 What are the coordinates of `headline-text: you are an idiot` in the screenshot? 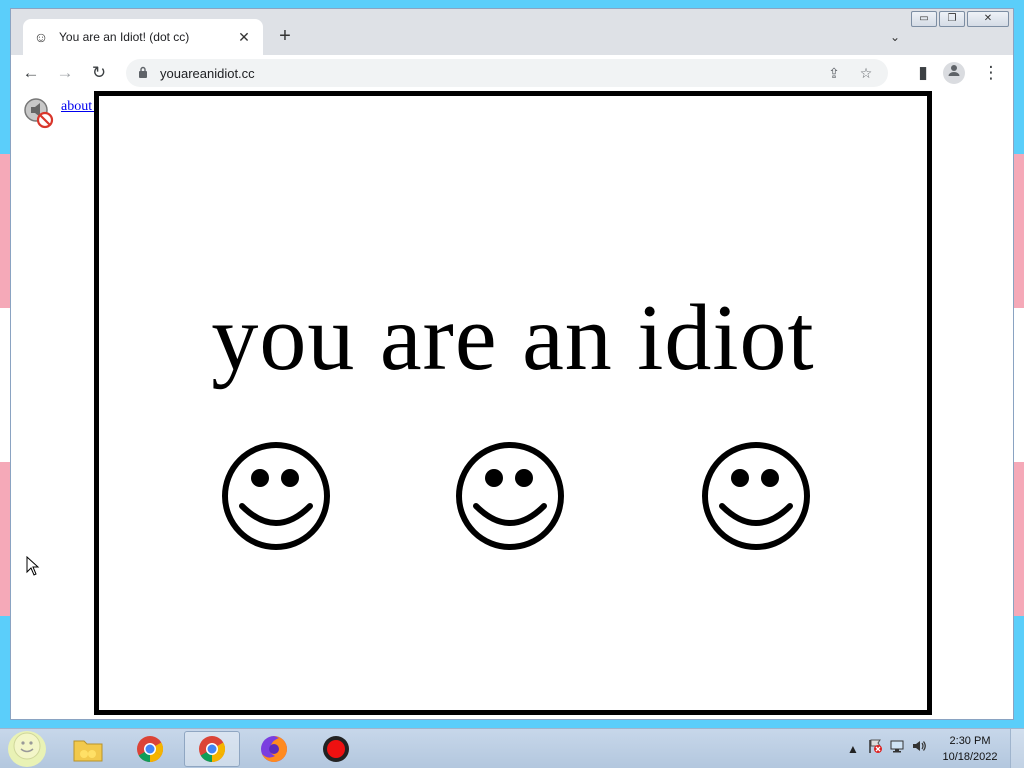 It's located at (513, 338).